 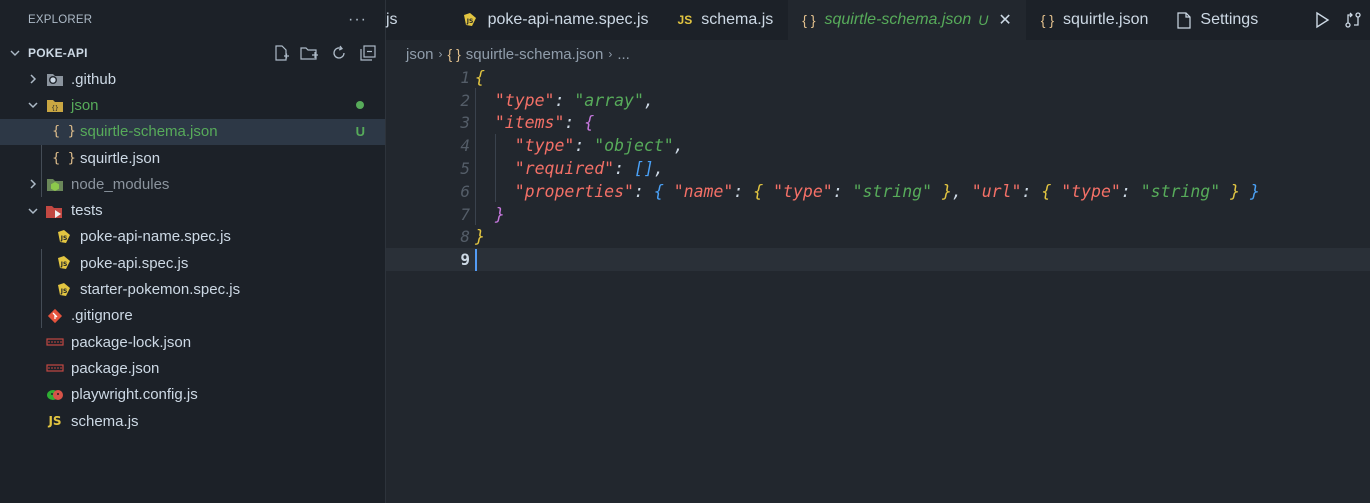 What do you see at coordinates (192, 237) in the screenshot?
I see `tree-file: JS poke-api-name.spec.js` at bounding box center [192, 237].